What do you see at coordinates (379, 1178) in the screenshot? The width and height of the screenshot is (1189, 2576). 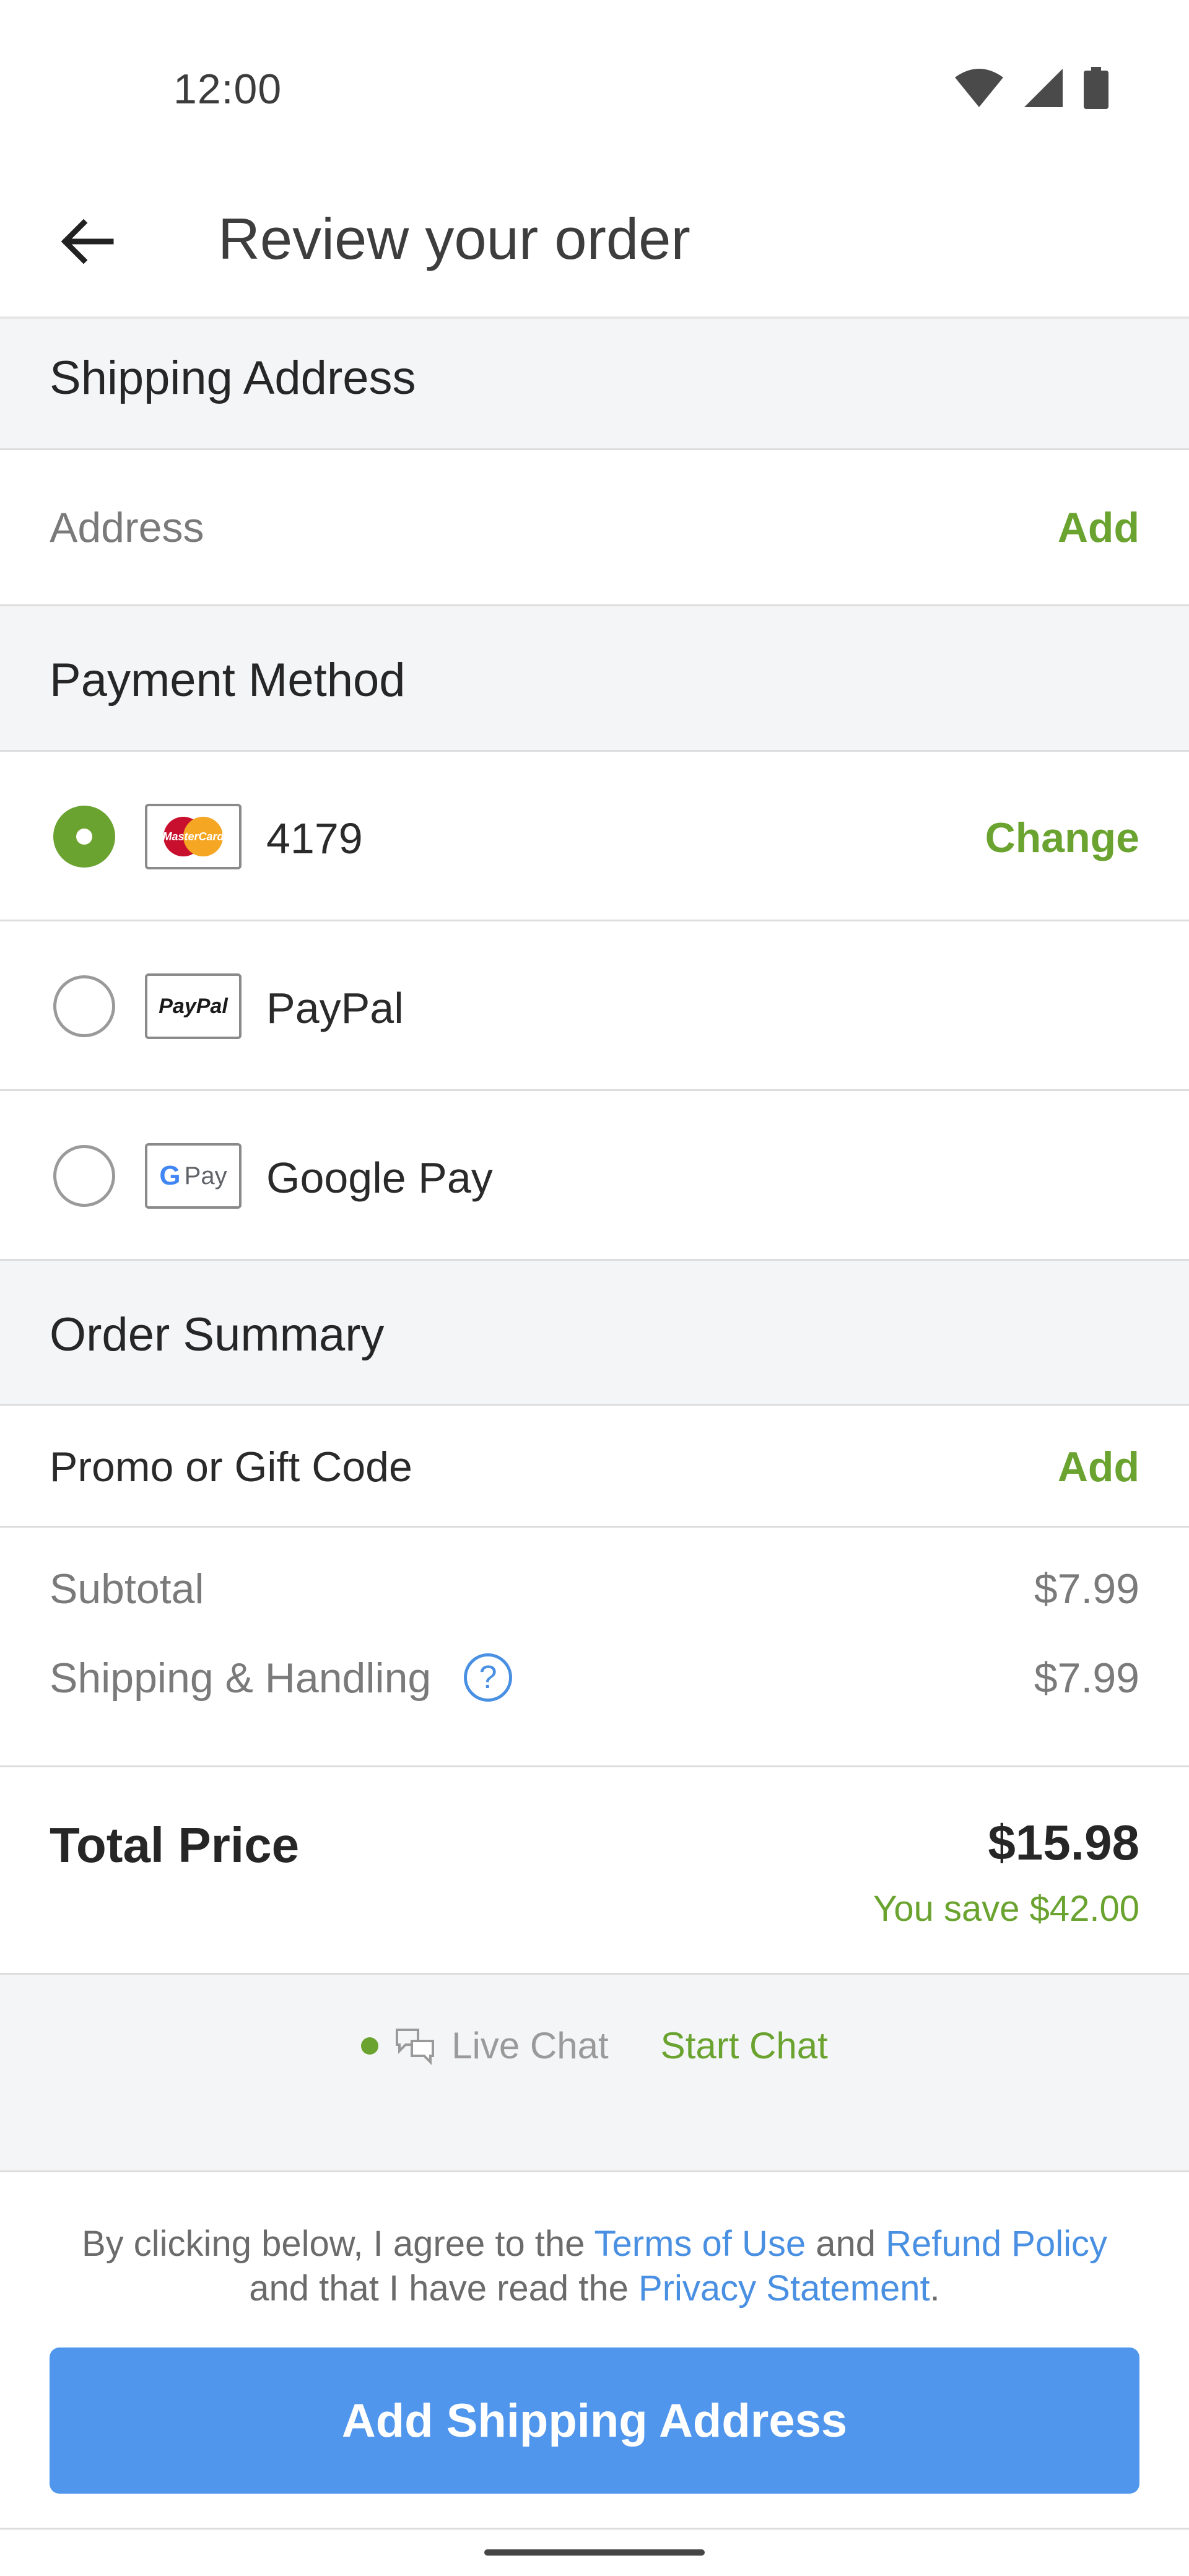 I see `google-pay-label: Google Pay` at bounding box center [379, 1178].